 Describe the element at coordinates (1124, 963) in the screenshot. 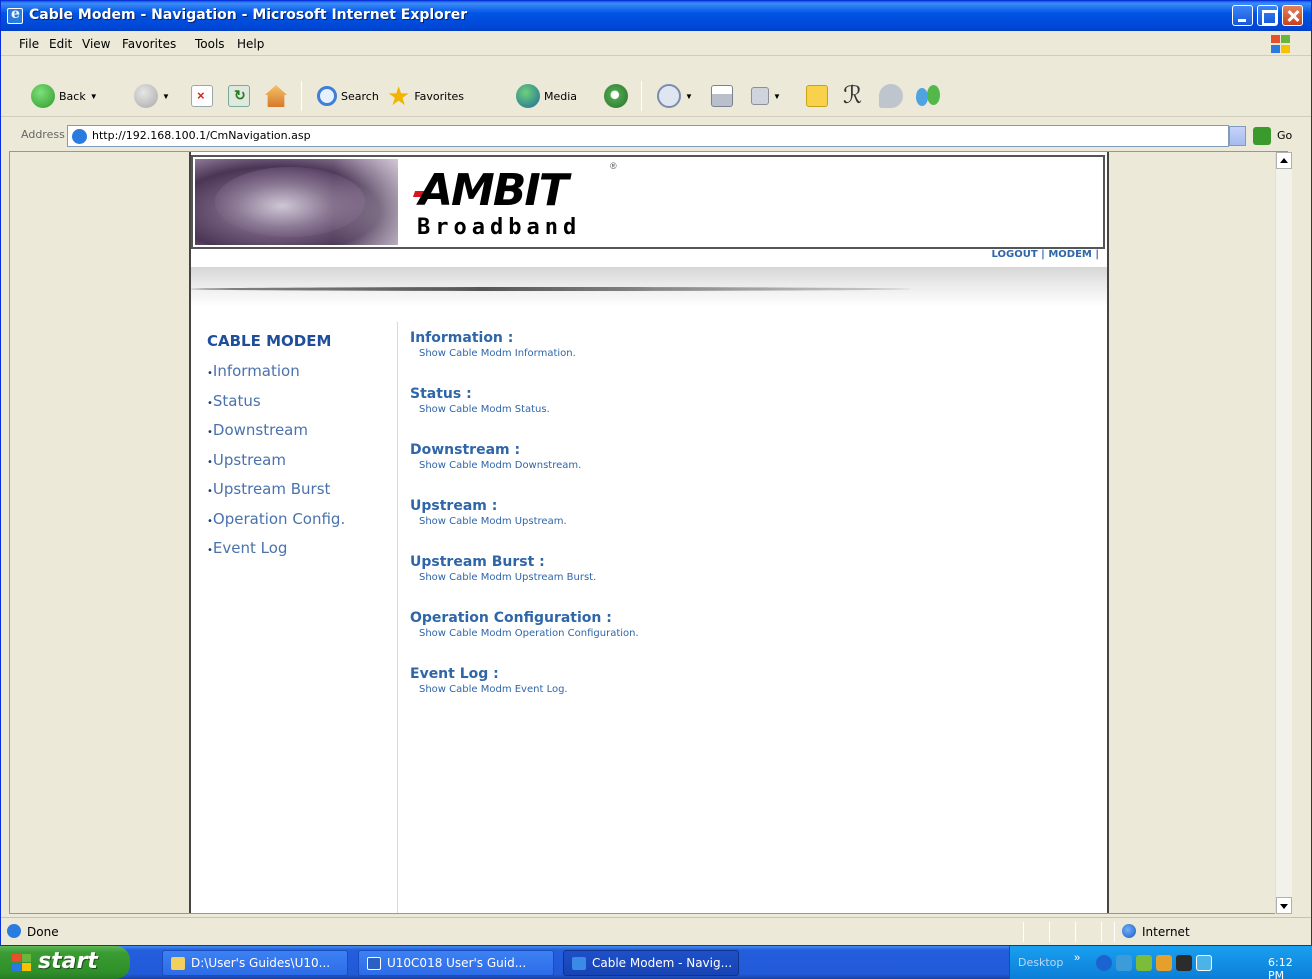

I see `volume-icon` at that location.